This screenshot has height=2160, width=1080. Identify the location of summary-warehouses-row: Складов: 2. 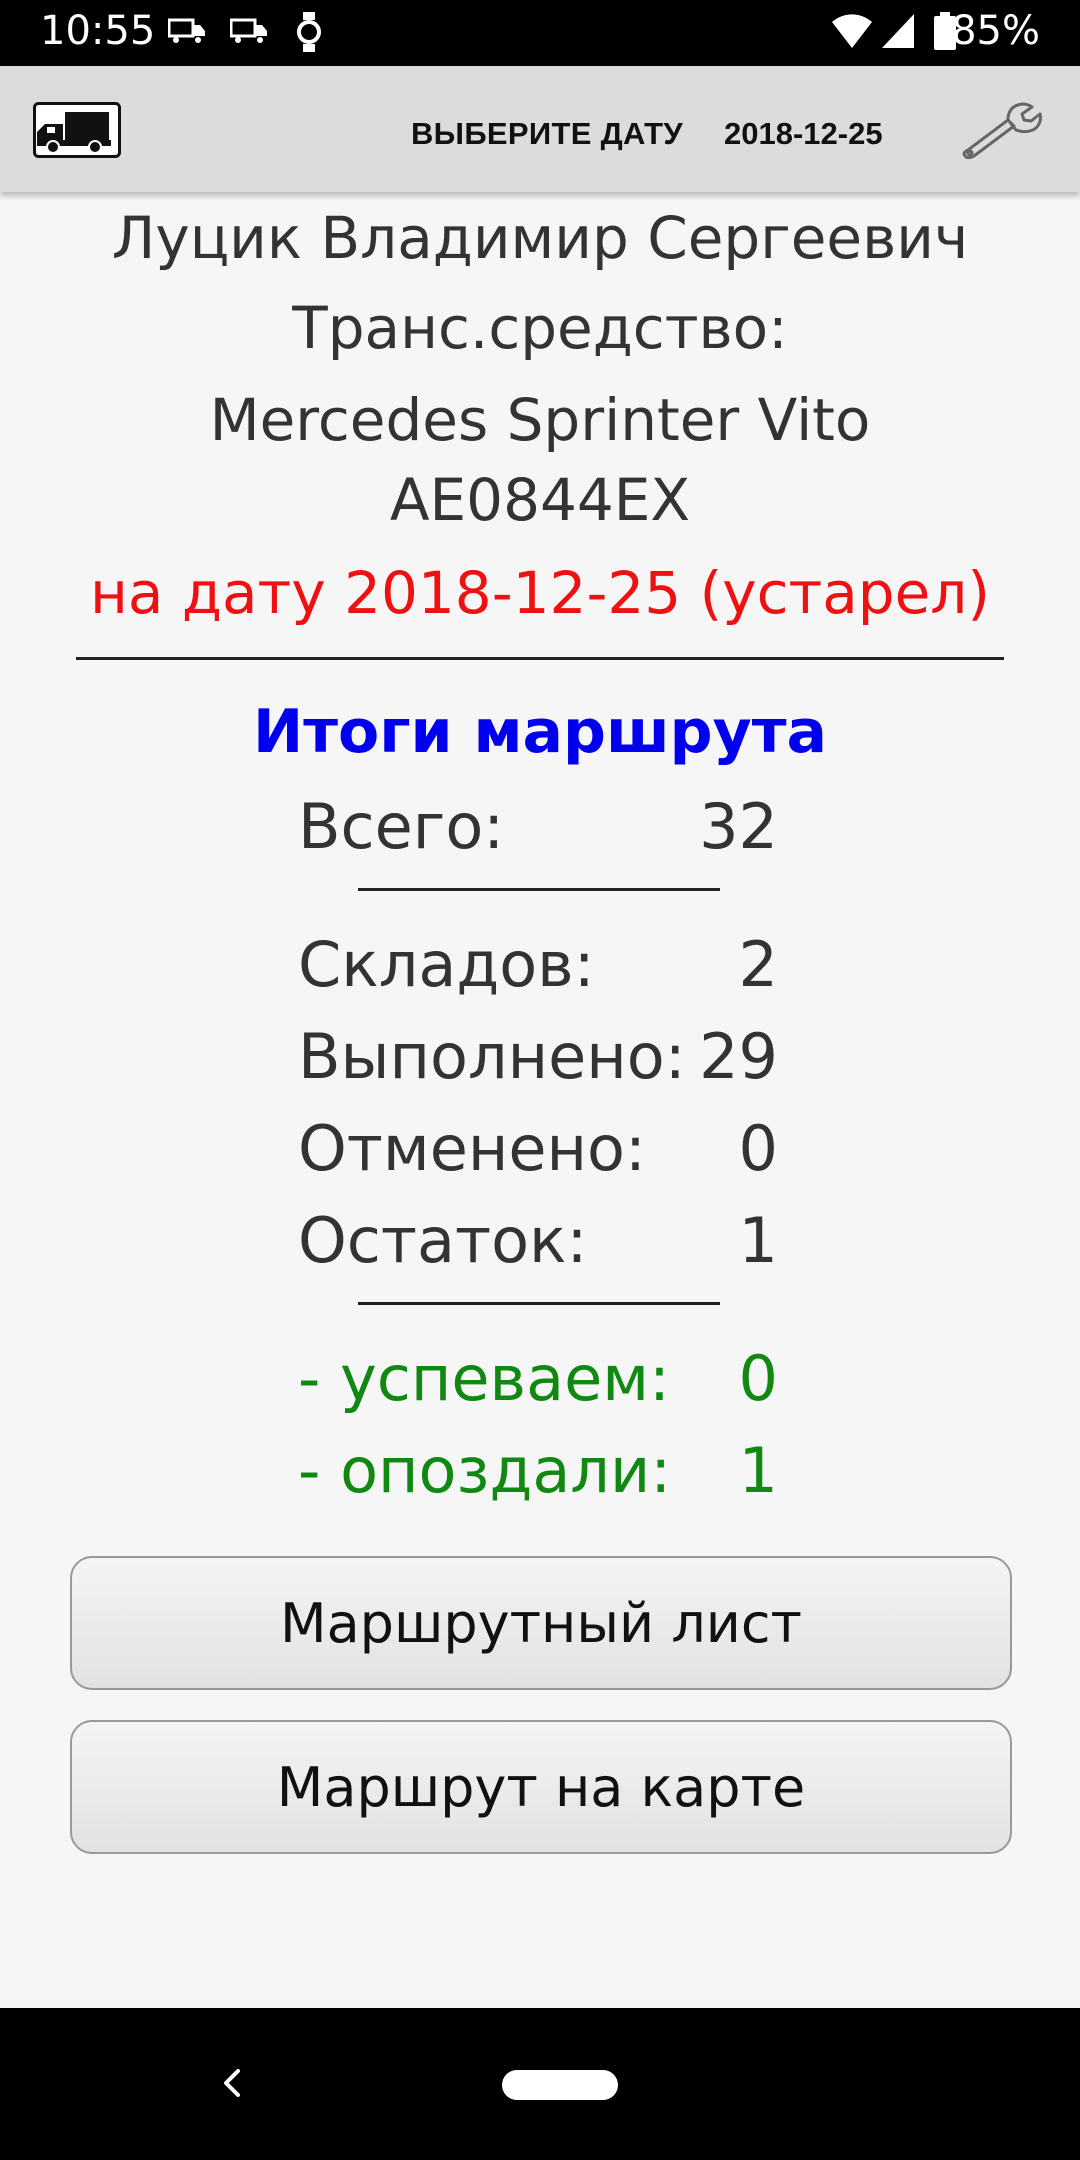
(538, 968).